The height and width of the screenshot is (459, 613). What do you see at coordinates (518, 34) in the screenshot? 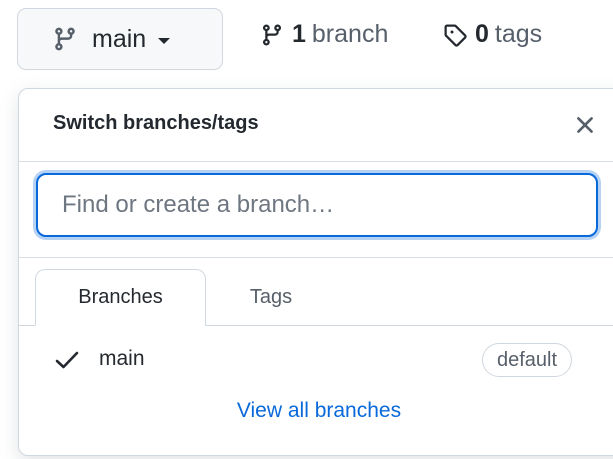
I see `tag-count-label: tags` at bounding box center [518, 34].